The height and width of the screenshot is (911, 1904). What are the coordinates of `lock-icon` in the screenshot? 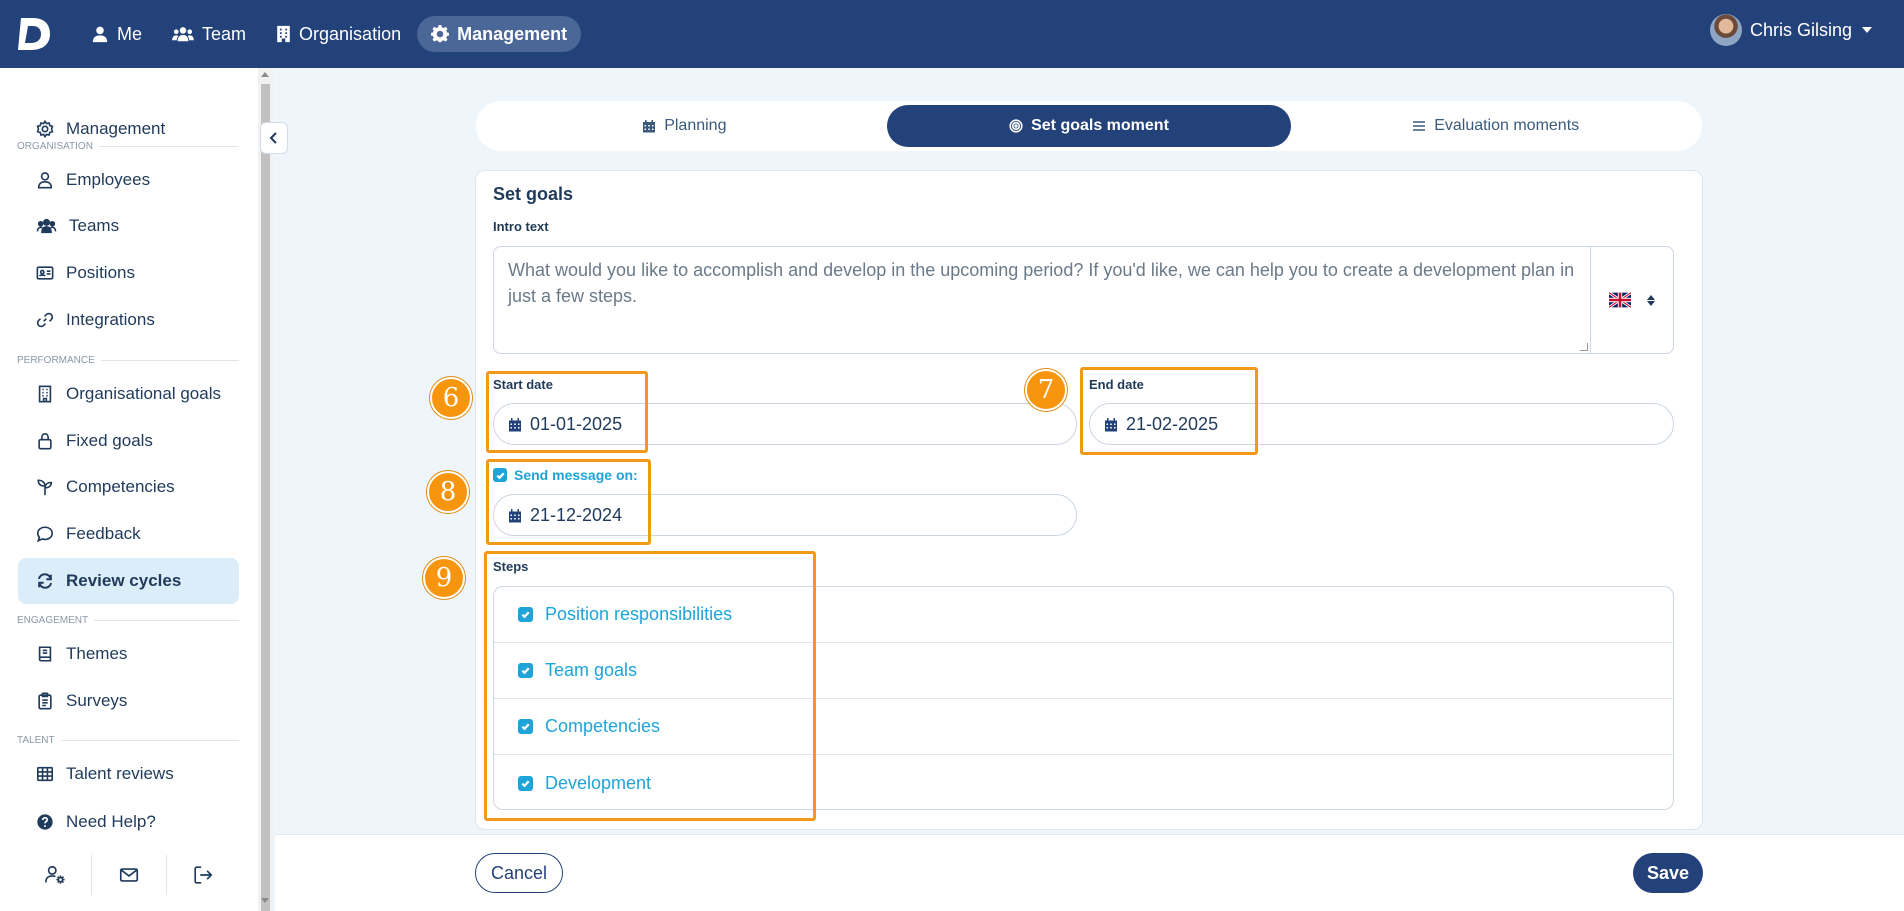 It's located at (45, 441).